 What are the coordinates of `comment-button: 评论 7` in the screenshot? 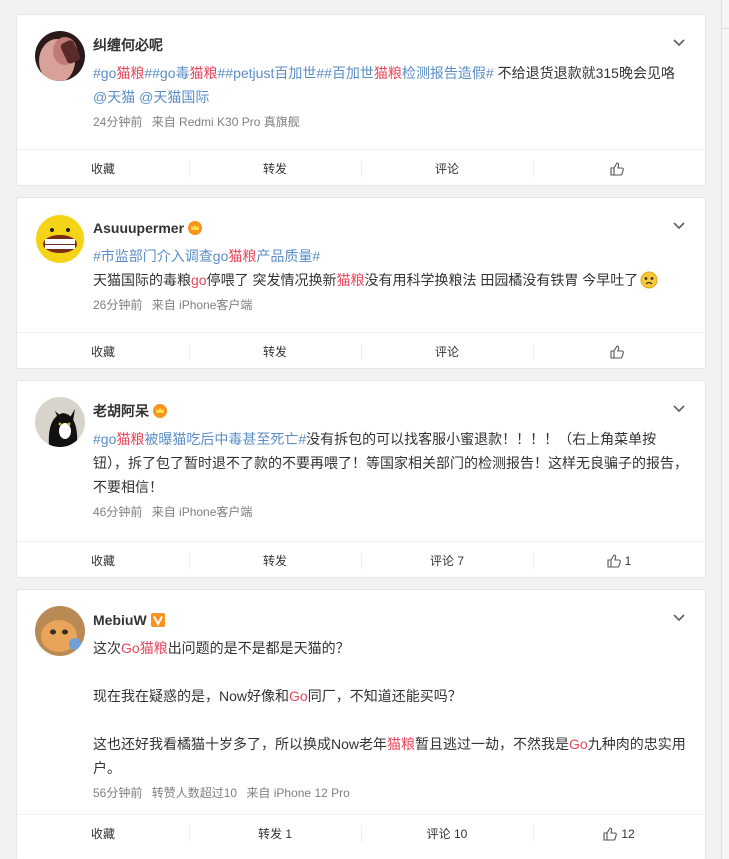 It's located at (447, 560).